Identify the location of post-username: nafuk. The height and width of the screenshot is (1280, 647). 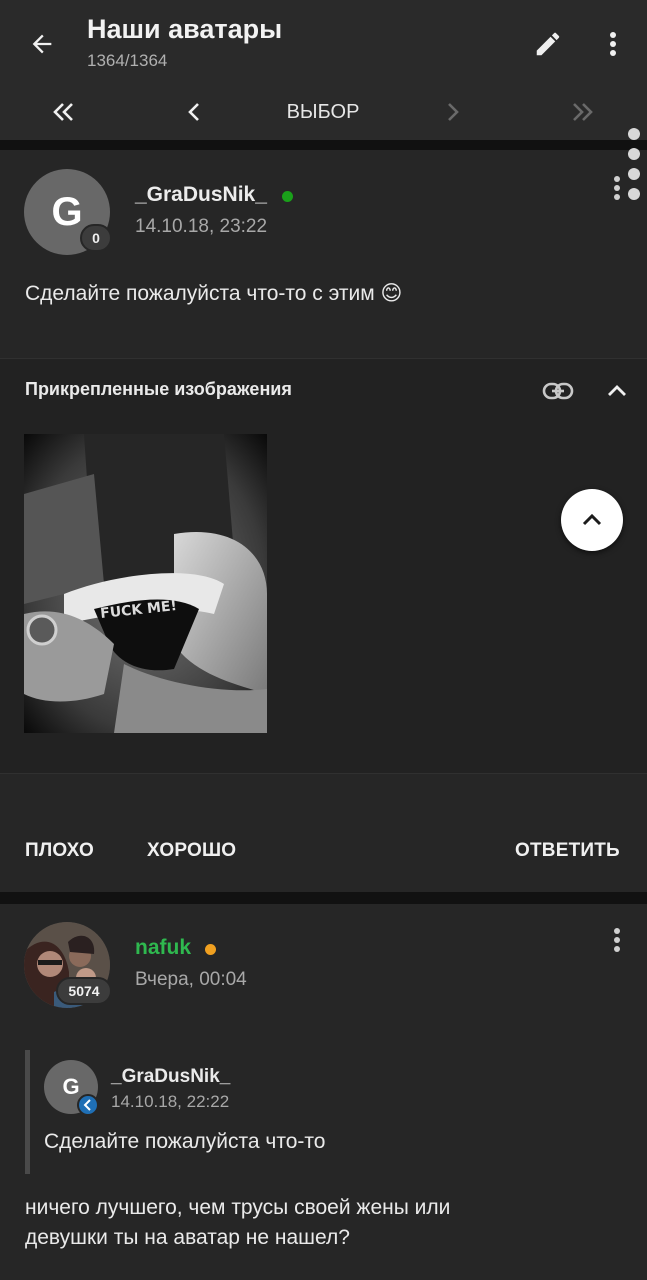
(163, 948).